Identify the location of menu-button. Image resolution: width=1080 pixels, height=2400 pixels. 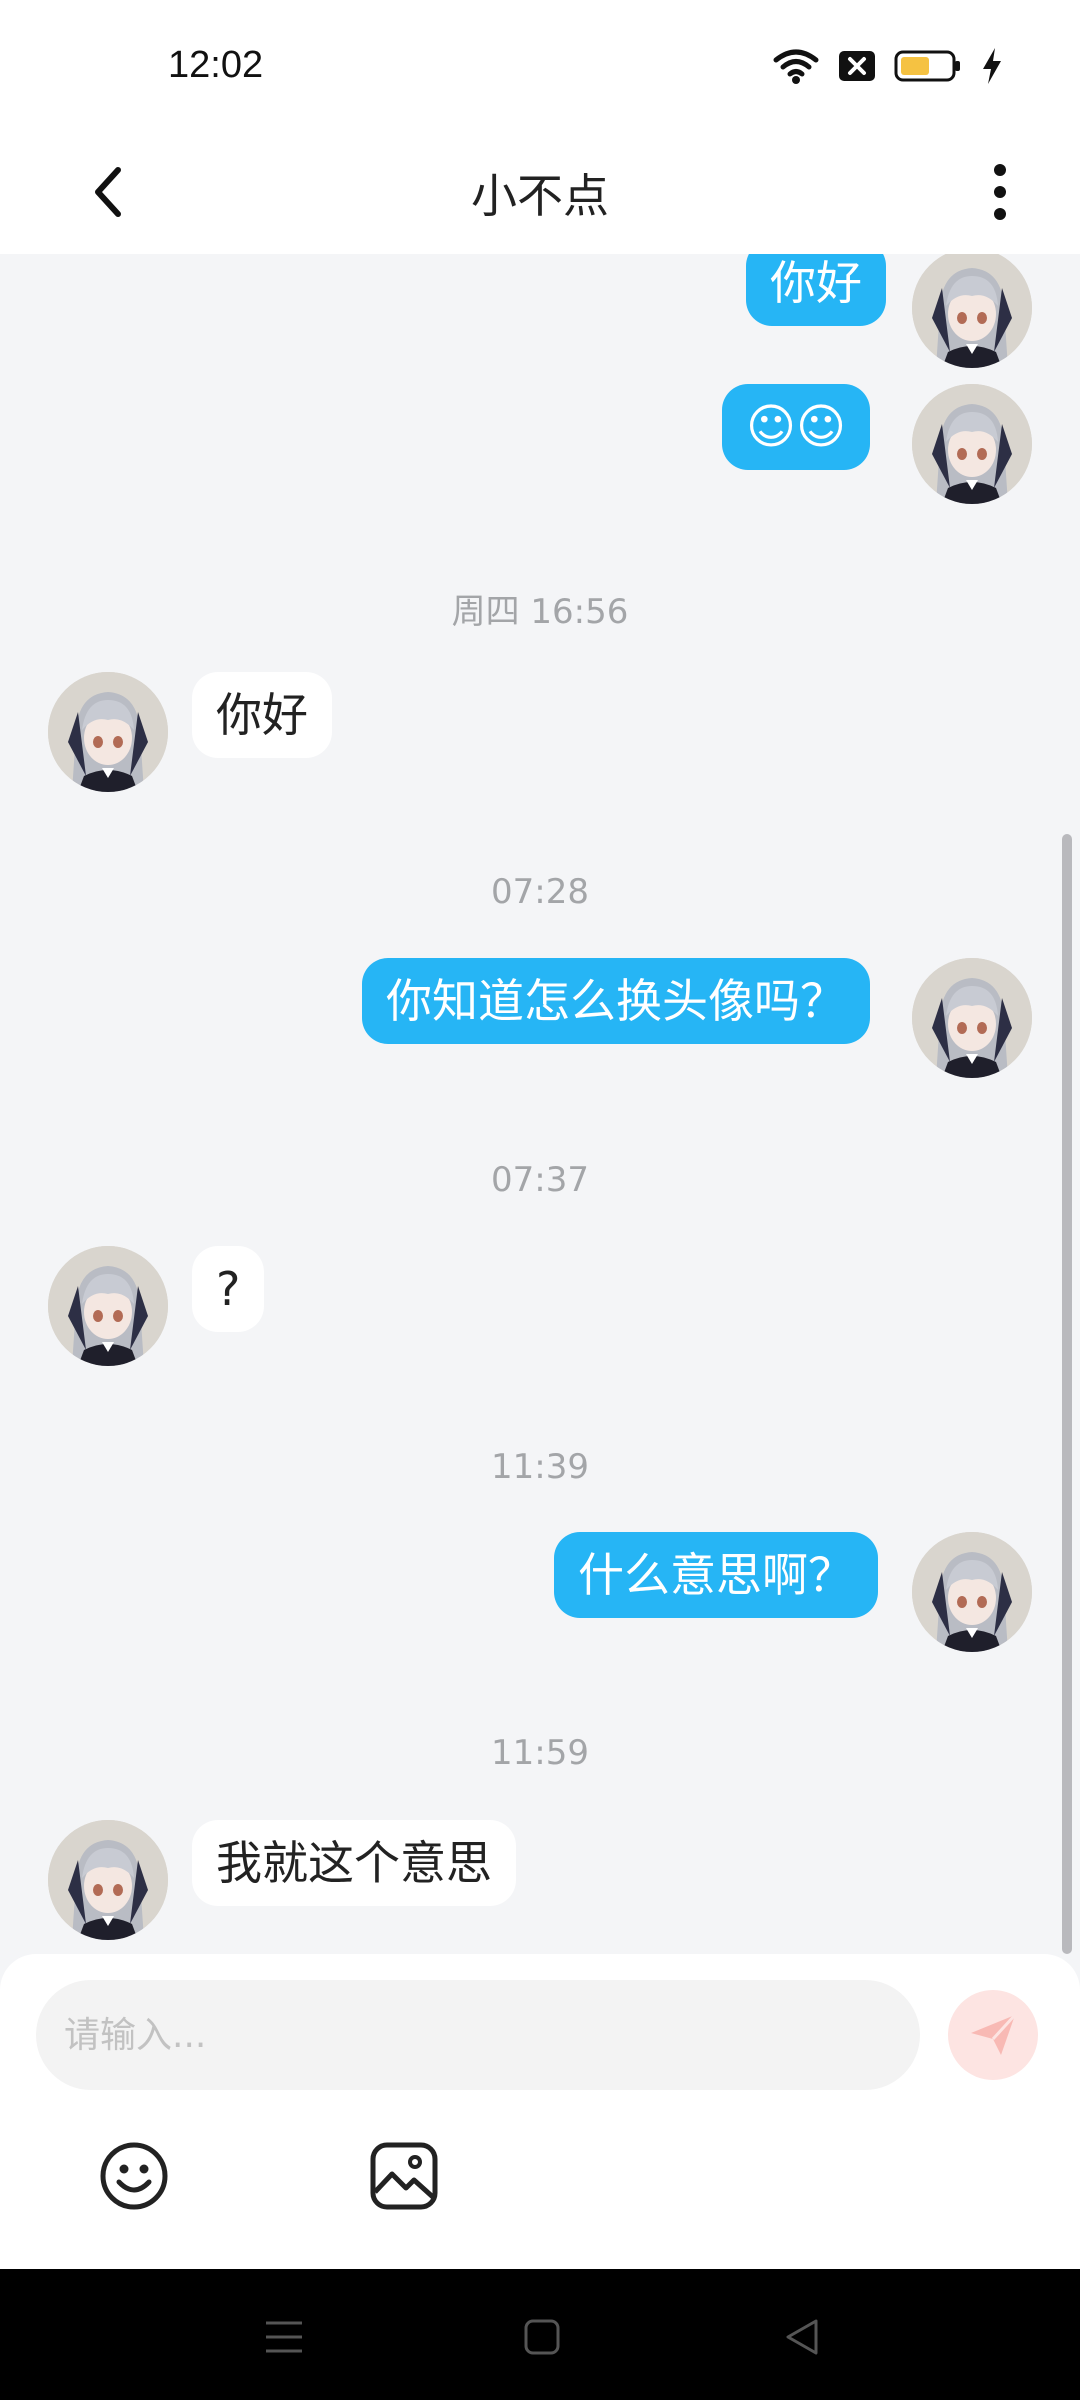
(284, 2337).